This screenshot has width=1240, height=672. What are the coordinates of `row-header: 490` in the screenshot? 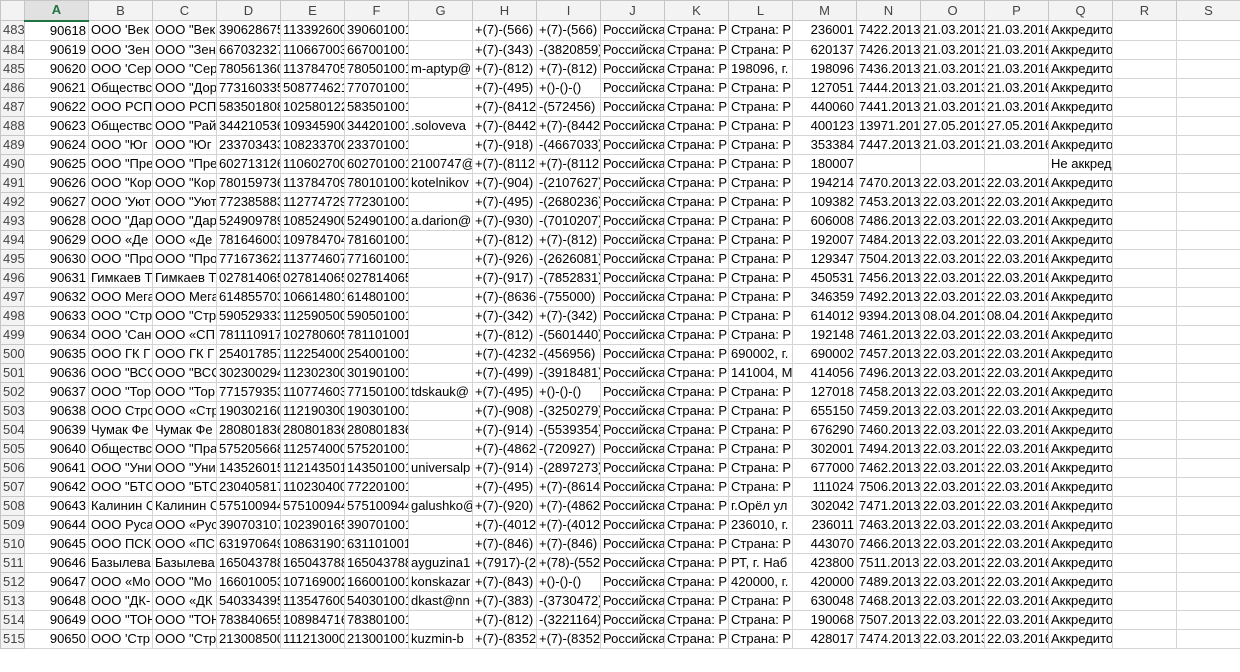 It's located at (12, 163).